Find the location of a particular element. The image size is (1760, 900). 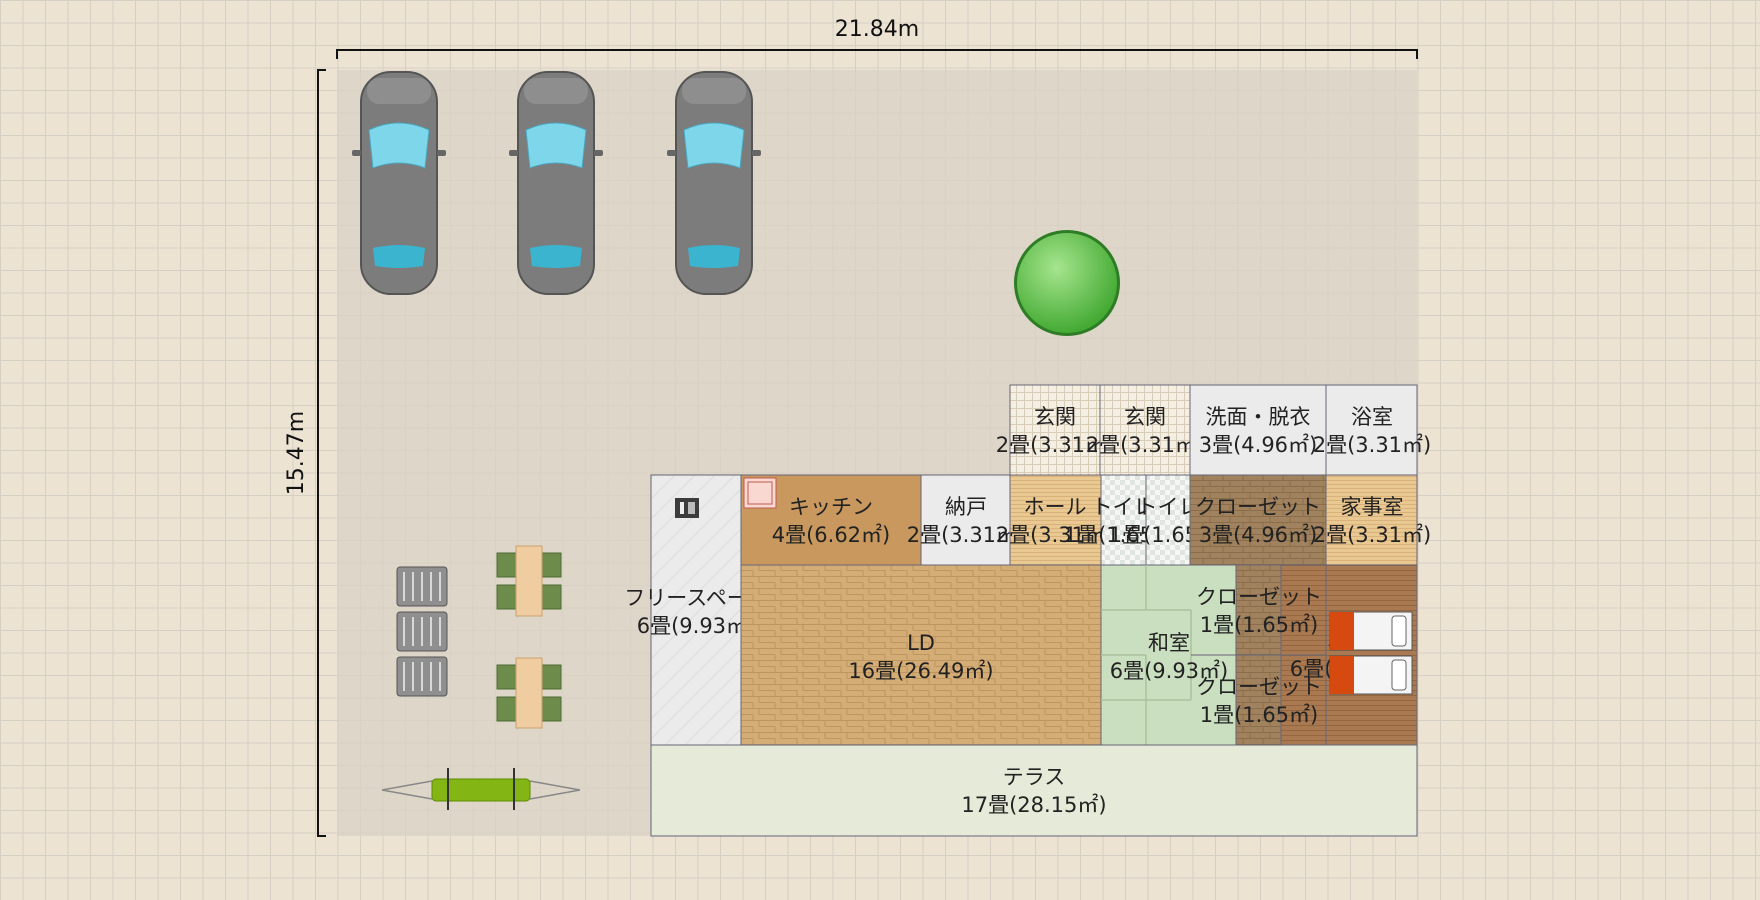

svg-text: 4畳(6.62㎡) is located at coordinates (831, 535).